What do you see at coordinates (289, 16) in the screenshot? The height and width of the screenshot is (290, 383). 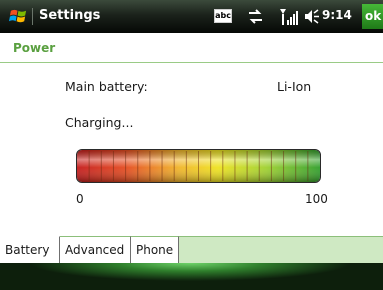 I see `signal-strength-icon` at bounding box center [289, 16].